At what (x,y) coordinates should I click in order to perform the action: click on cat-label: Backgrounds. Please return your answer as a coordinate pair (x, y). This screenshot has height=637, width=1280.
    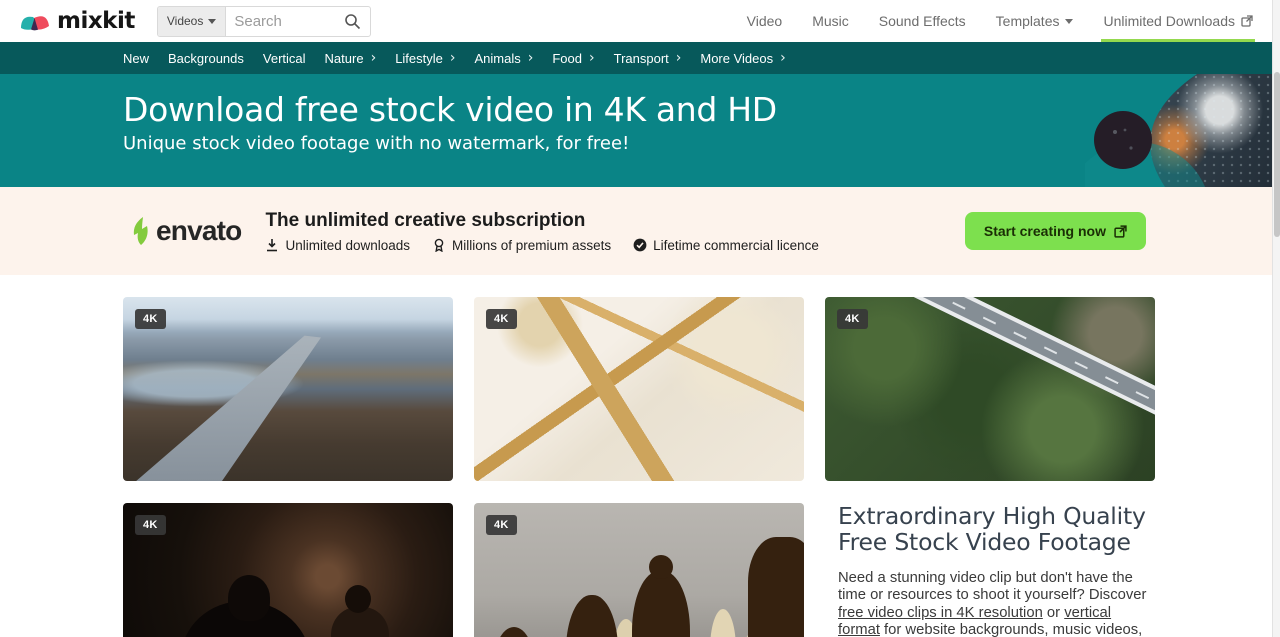
    Looking at the image, I should click on (206, 58).